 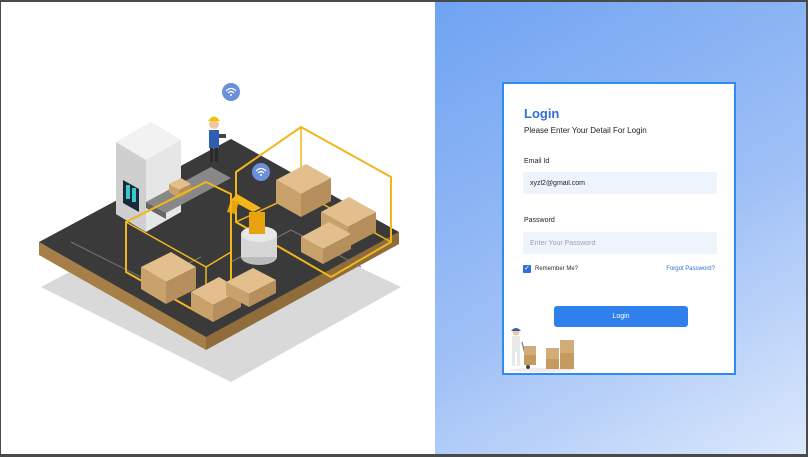 What do you see at coordinates (539, 220) in the screenshot?
I see `password-label: Password` at bounding box center [539, 220].